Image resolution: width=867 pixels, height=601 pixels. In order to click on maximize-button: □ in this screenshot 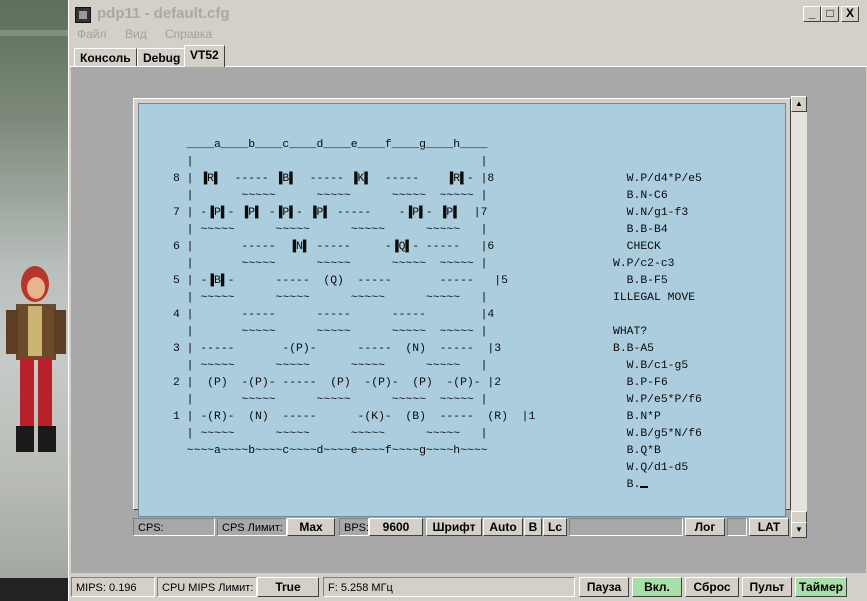, I will do `click(830, 14)`.